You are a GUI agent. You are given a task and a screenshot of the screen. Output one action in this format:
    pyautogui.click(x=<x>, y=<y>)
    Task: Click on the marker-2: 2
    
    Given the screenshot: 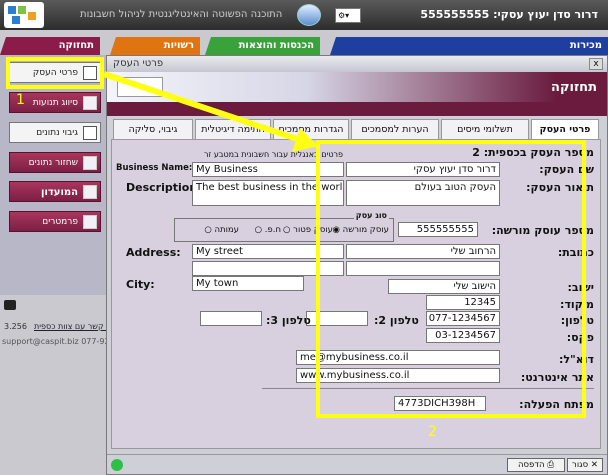 What is the action you would take?
    pyautogui.click(x=432, y=432)
    